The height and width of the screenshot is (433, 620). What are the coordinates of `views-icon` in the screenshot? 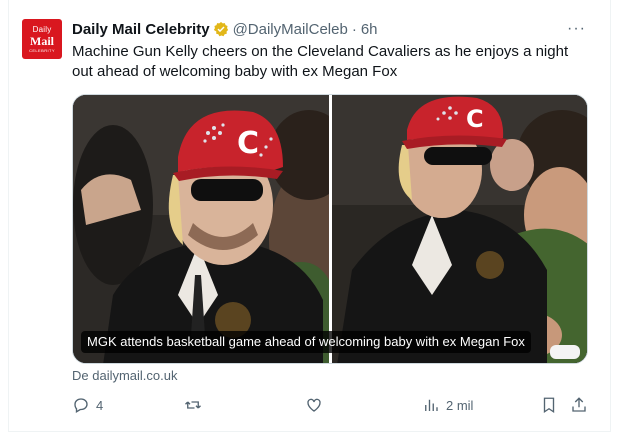 It's located at (431, 405).